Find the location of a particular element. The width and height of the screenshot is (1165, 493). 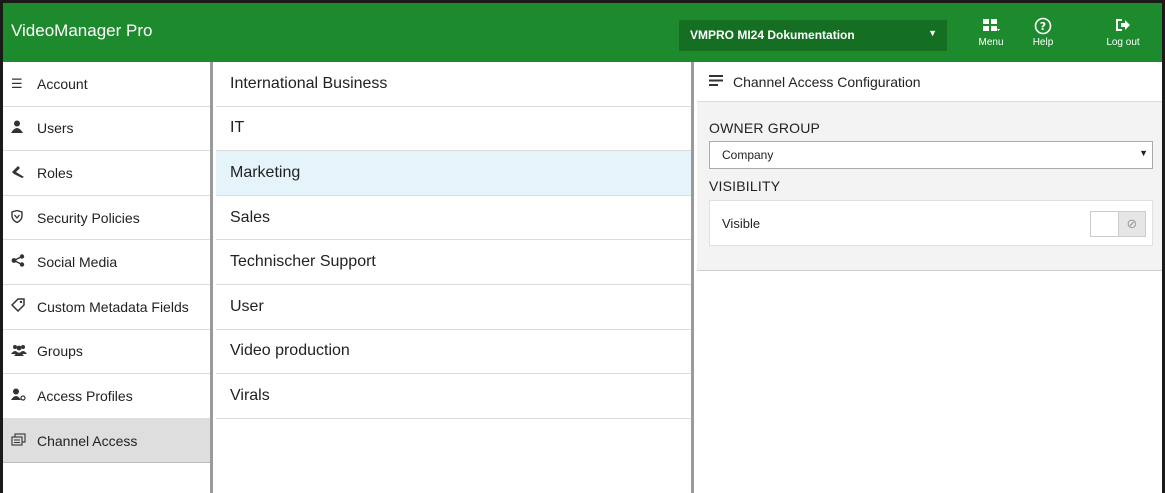

sidebar-item-label: Groups is located at coordinates (60, 351).